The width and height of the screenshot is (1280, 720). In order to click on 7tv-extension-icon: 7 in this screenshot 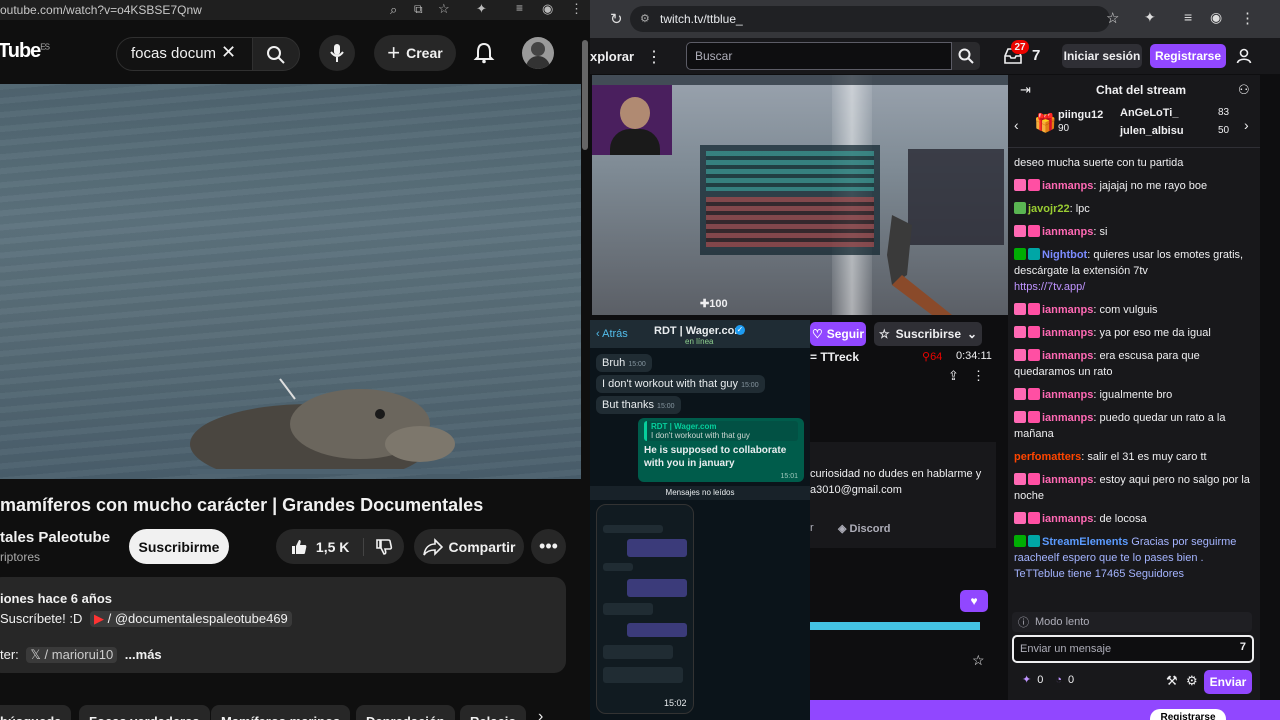, I will do `click(1036, 55)`.